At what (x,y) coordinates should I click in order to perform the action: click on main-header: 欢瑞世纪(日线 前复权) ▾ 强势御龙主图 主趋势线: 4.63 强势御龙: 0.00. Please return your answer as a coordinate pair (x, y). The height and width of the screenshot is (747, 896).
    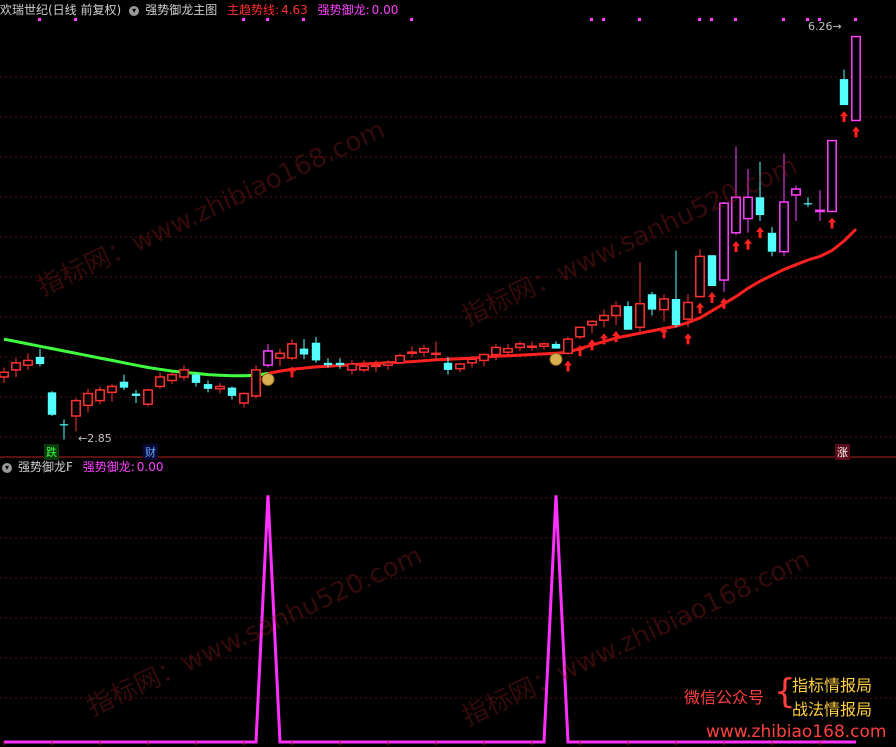
    Looking at the image, I should click on (202, 10).